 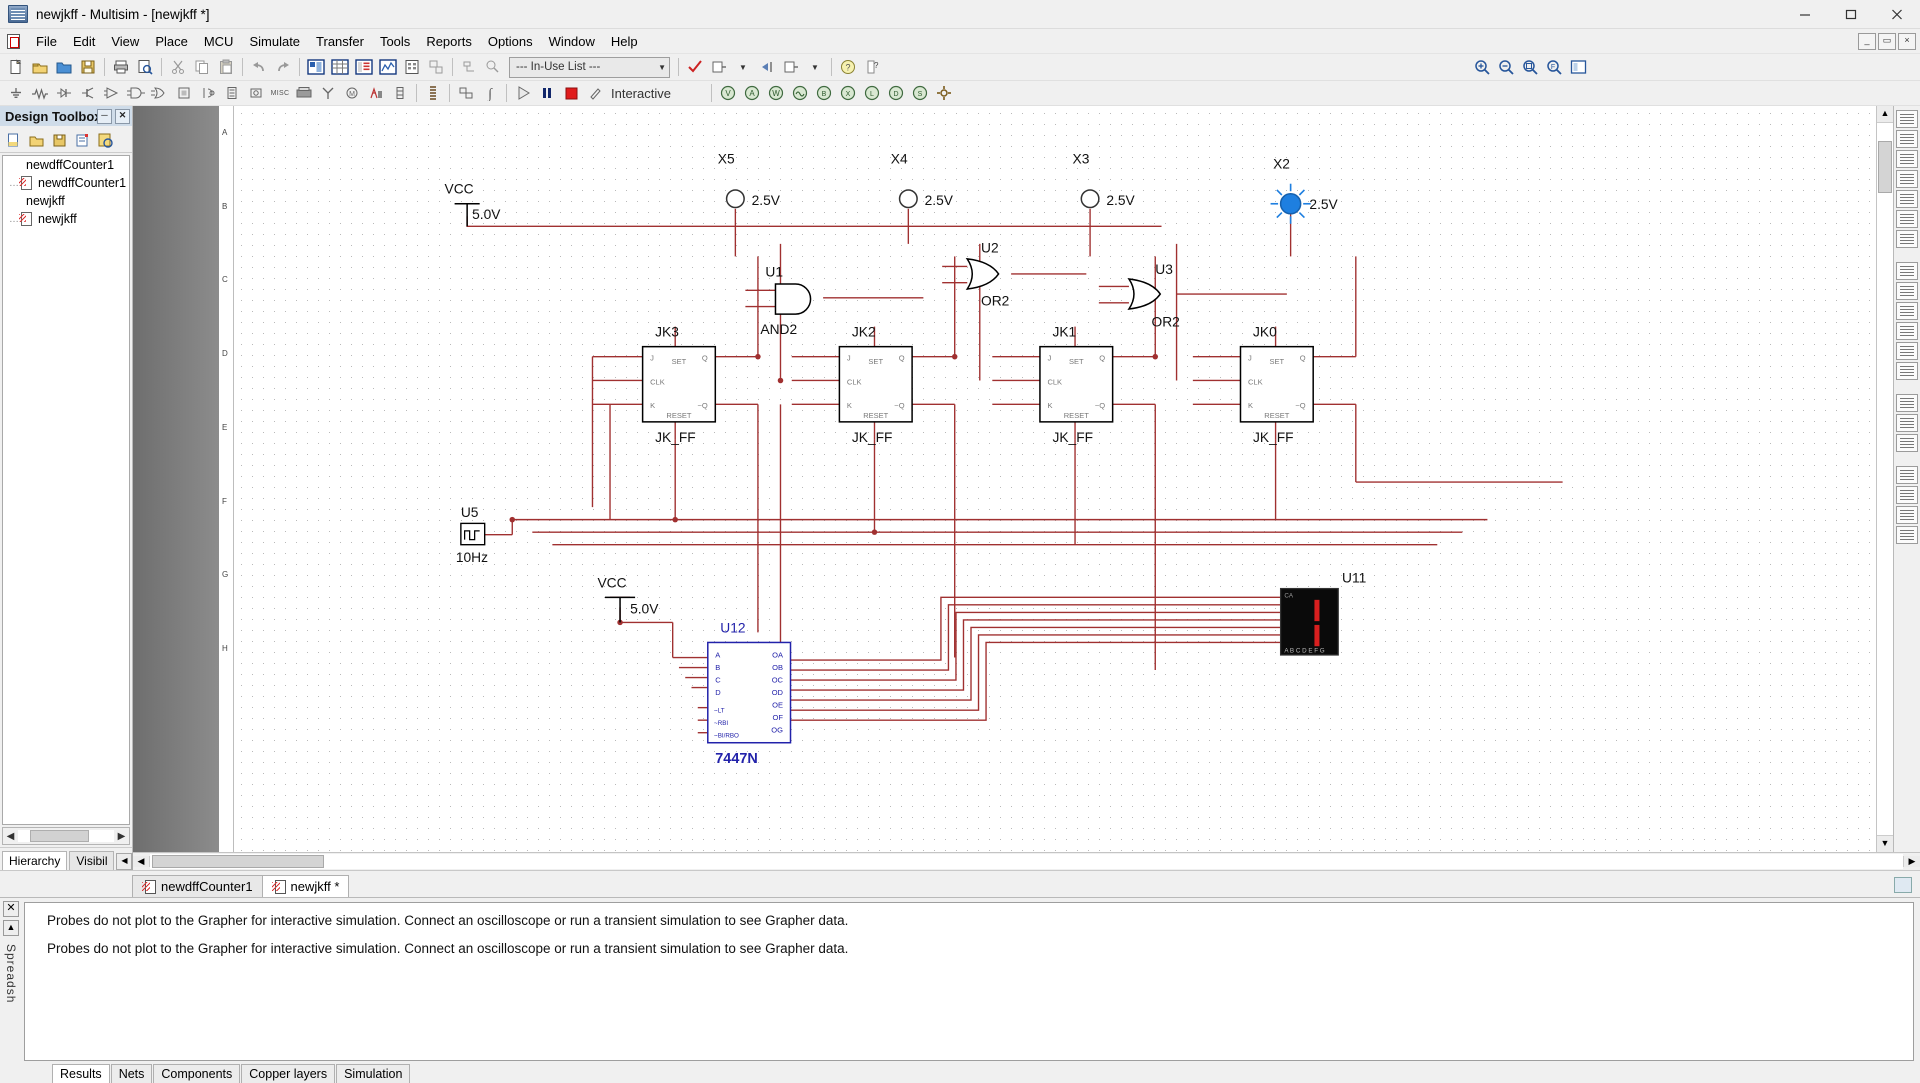 I want to click on place-ni-components-icon, so click(x=376, y=93).